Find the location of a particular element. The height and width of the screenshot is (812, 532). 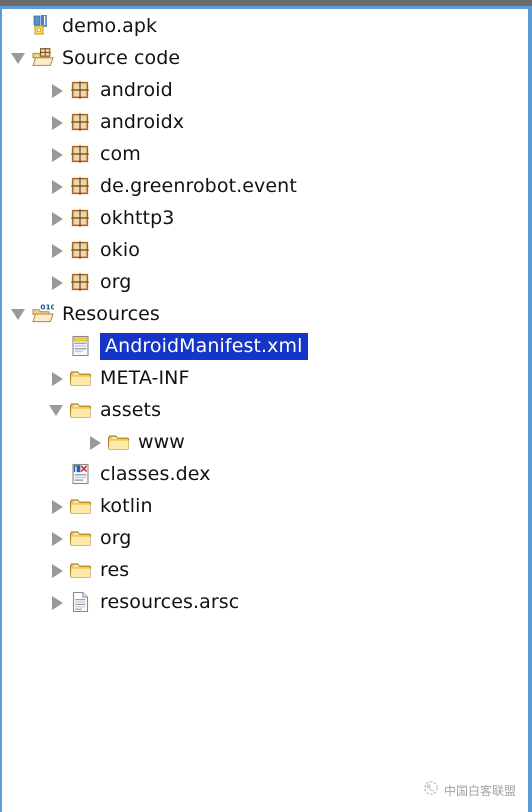

tree-row: assets is located at coordinates (265, 410).